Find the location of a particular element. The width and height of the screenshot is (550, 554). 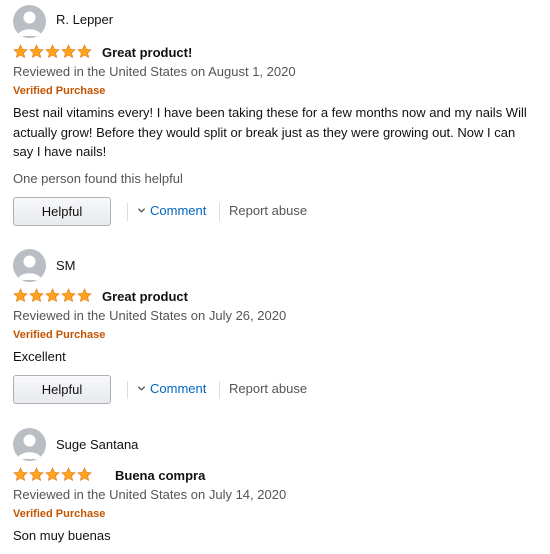

helpful-count: One person found this helpful is located at coordinates (98, 178).